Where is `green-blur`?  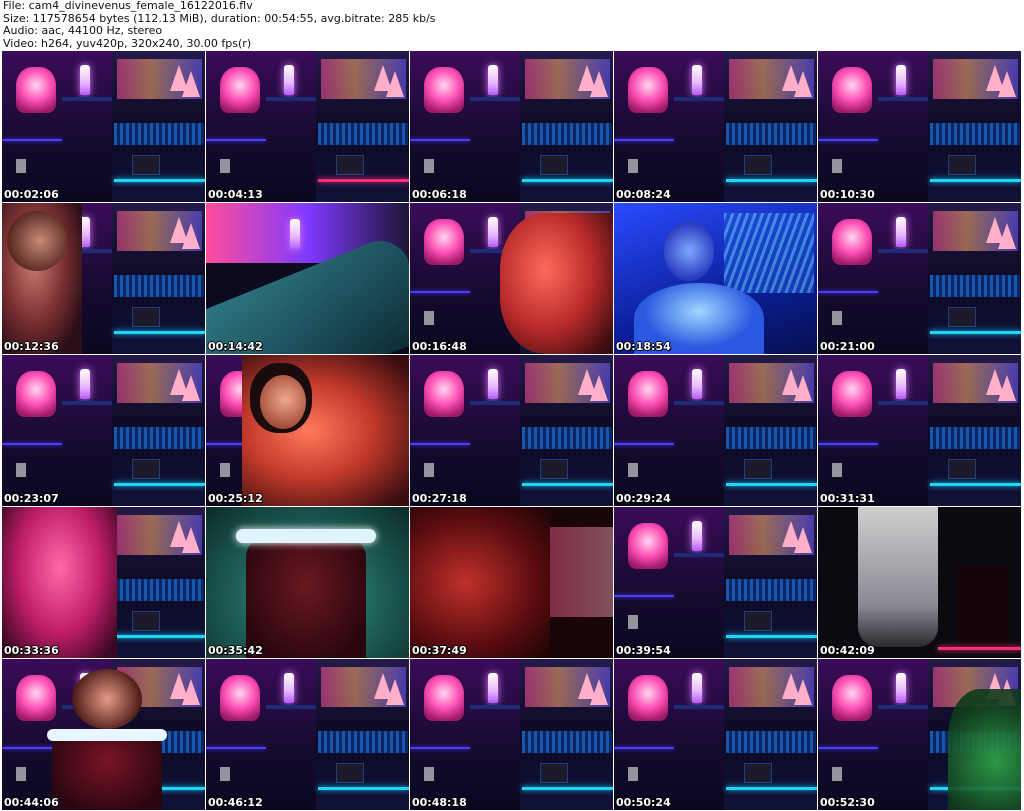
green-blur is located at coordinates (984, 749).